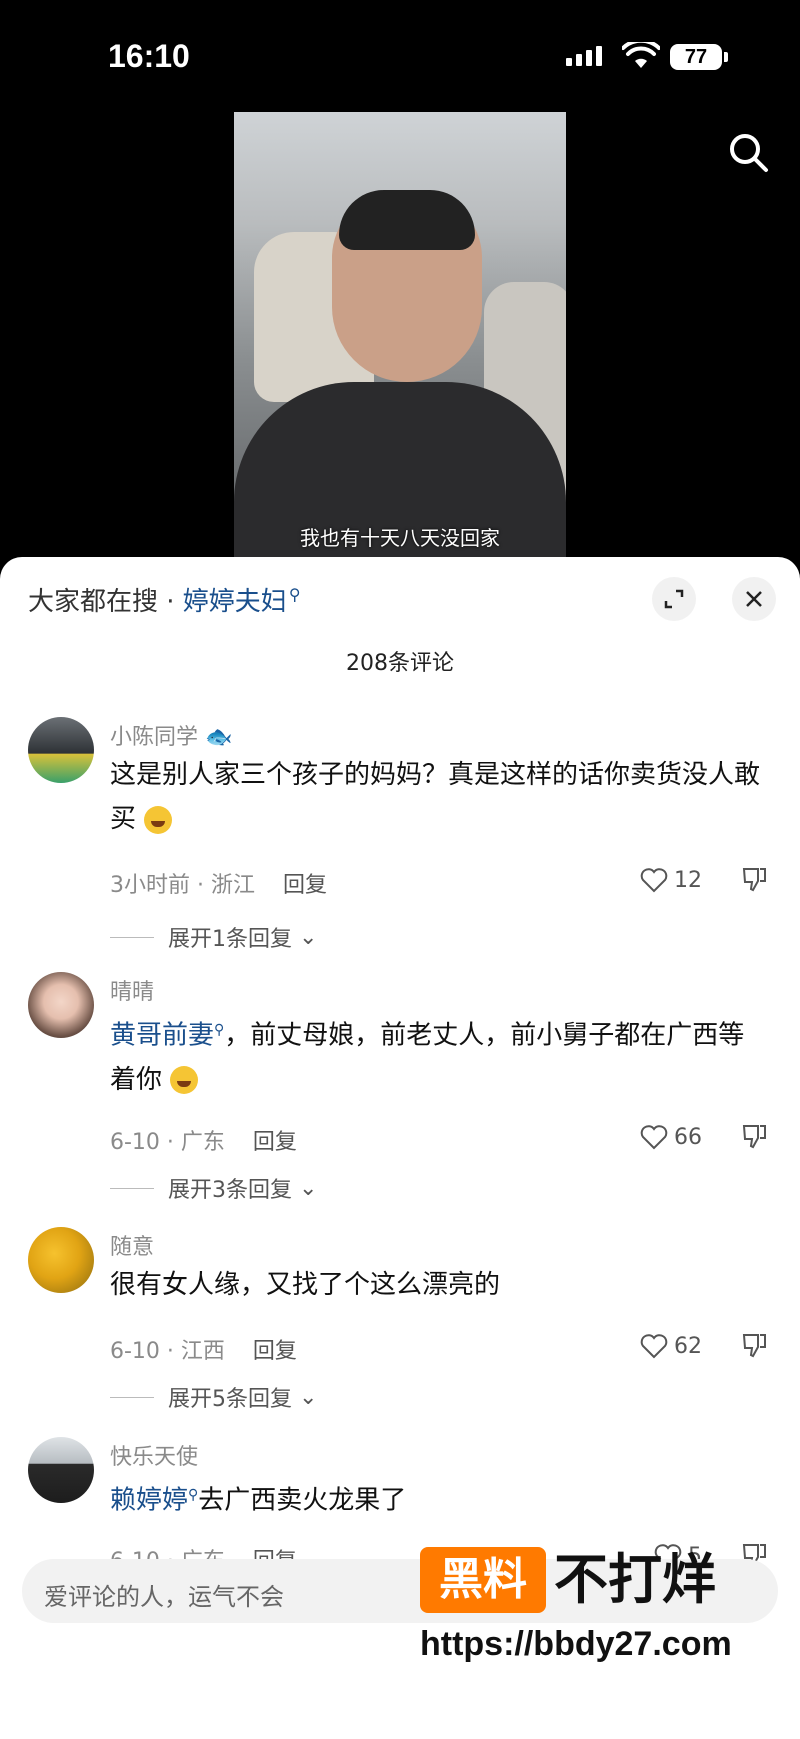 The image size is (800, 1739). What do you see at coordinates (748, 152) in the screenshot?
I see `search-icon` at bounding box center [748, 152].